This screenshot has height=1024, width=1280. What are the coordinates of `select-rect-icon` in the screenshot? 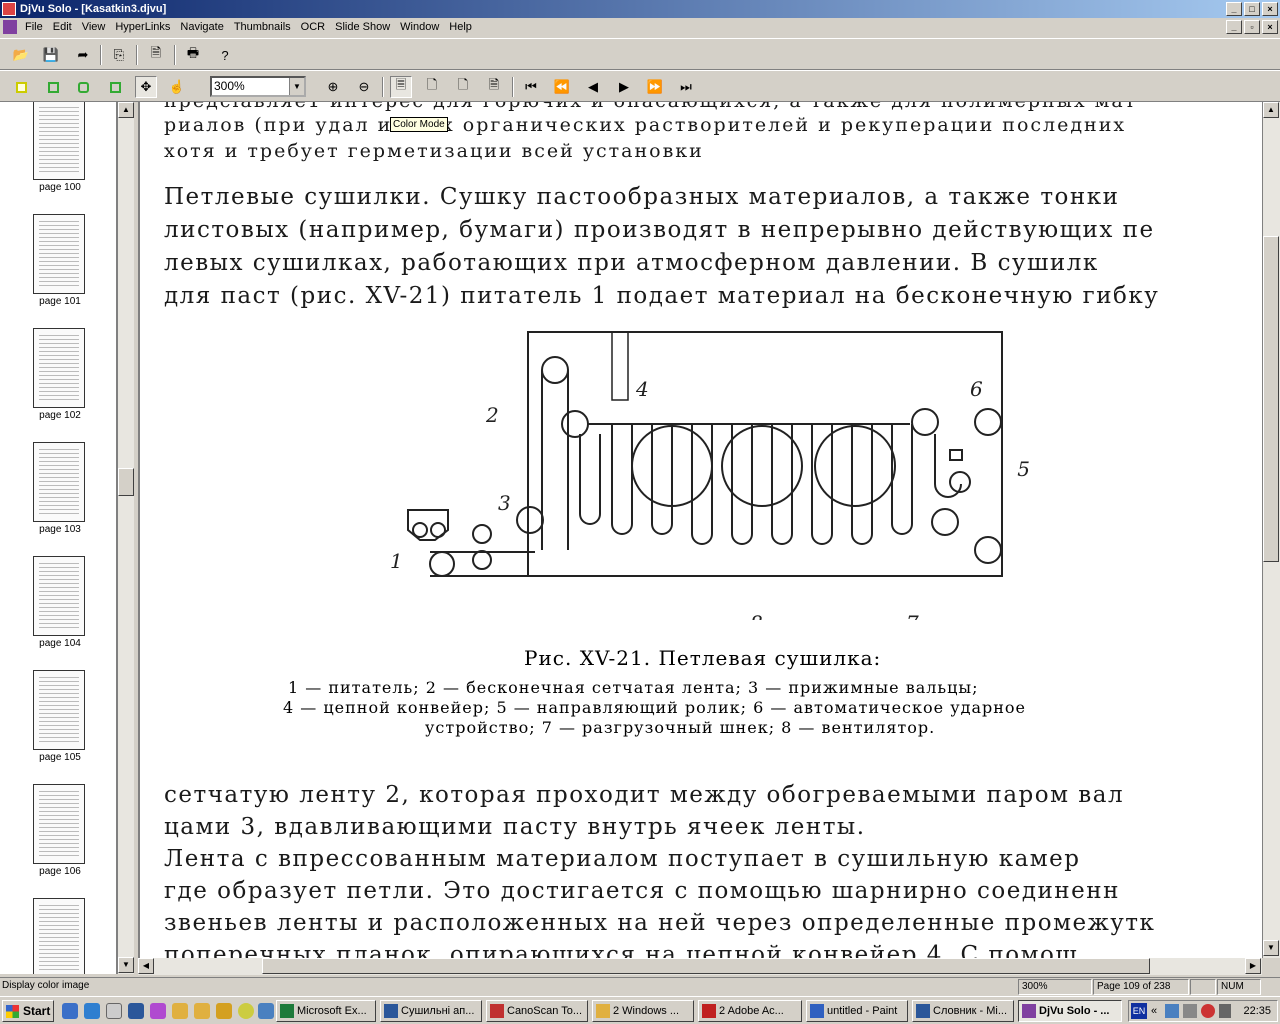 It's located at (21, 87).